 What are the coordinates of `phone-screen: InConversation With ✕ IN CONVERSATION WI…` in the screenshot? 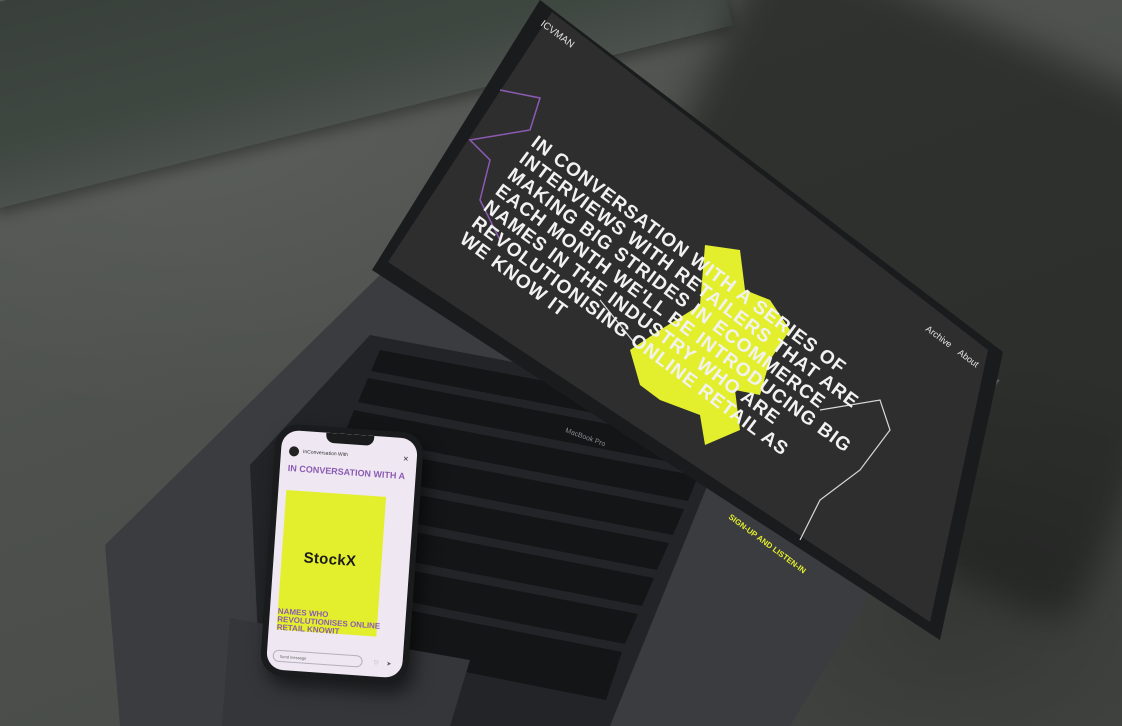 It's located at (342, 554).